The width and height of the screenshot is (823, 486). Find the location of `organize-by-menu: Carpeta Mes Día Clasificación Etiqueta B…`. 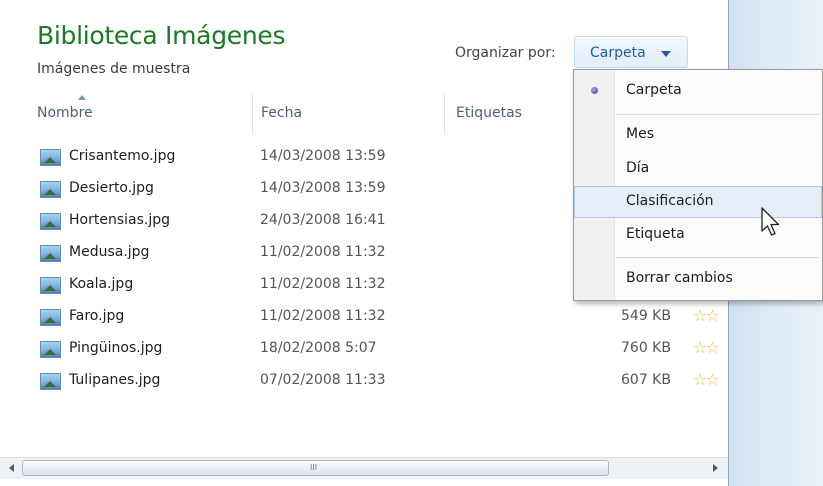

organize-by-menu: Carpeta Mes Día Clasificación Etiqueta B… is located at coordinates (698, 185).